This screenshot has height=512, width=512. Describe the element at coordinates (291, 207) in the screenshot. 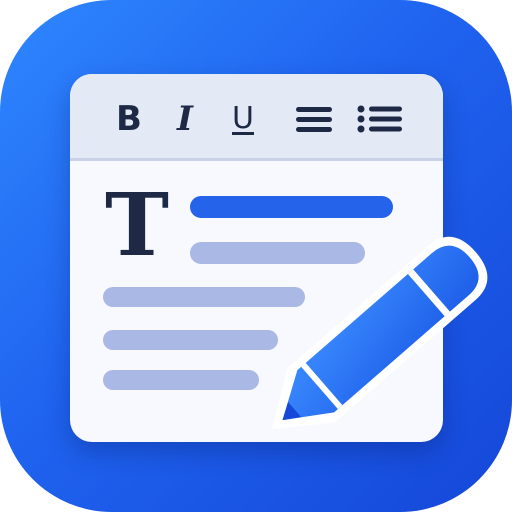

I see `text-line-highlight` at that location.